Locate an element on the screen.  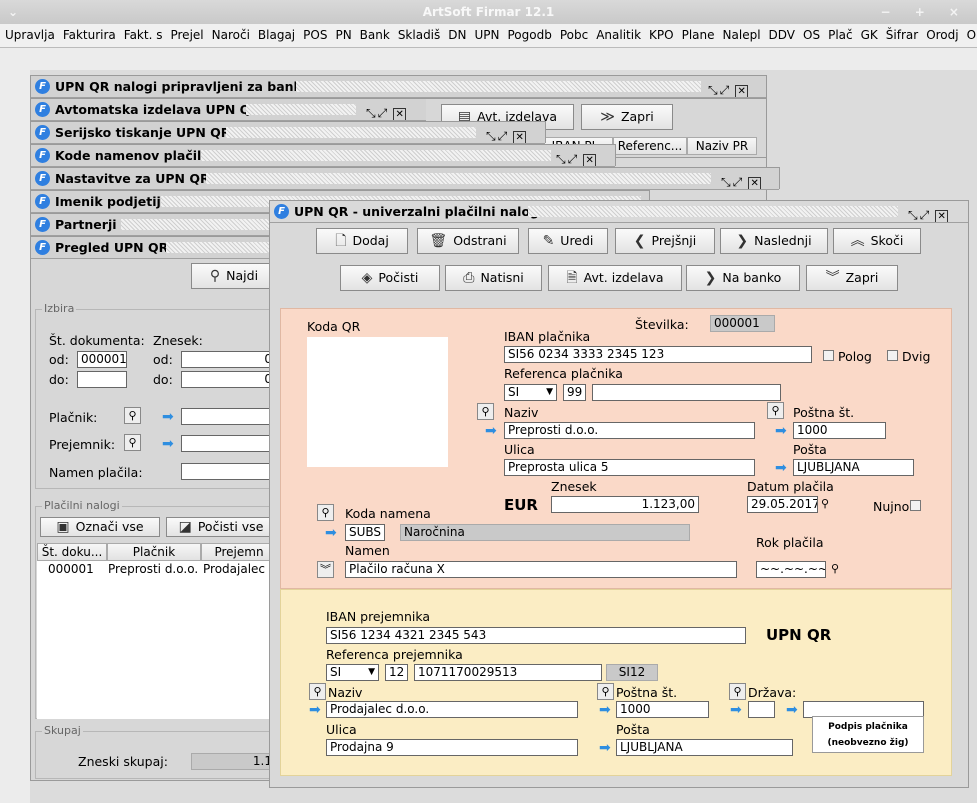
drzava-code-input is located at coordinates (761, 709).